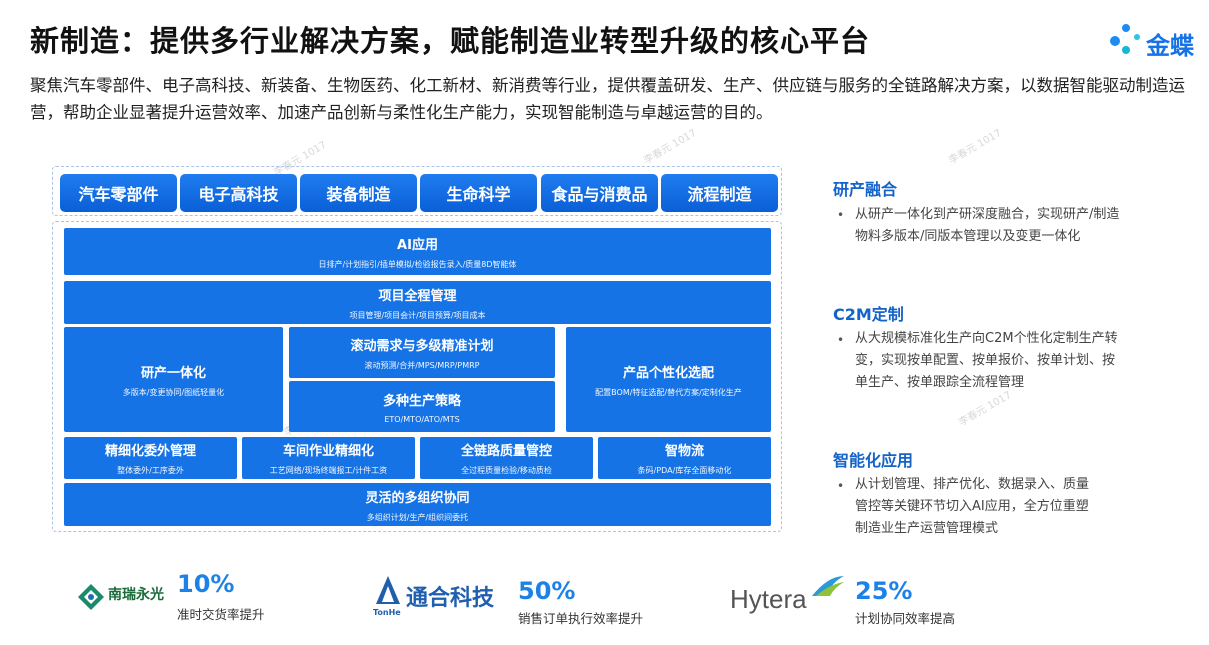  I want to click on module-config: 产品个性化选配 配置BOM/特征选配/替代方案/定制化生产, so click(668, 379).